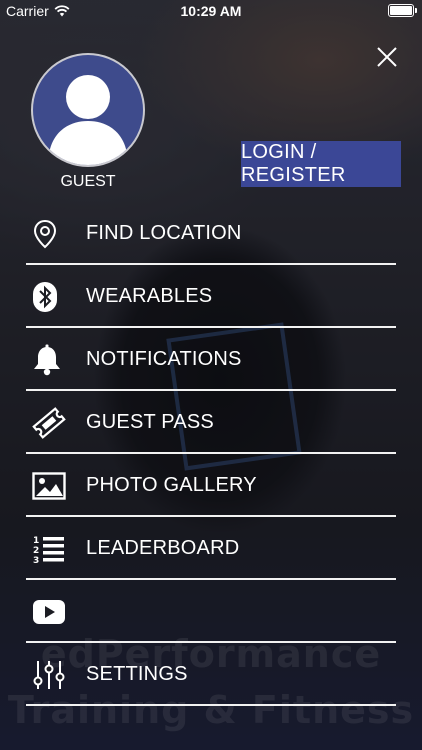 The width and height of the screenshot is (422, 750). What do you see at coordinates (171, 485) in the screenshot?
I see `menu-item-label: PHOTO GALLERY` at bounding box center [171, 485].